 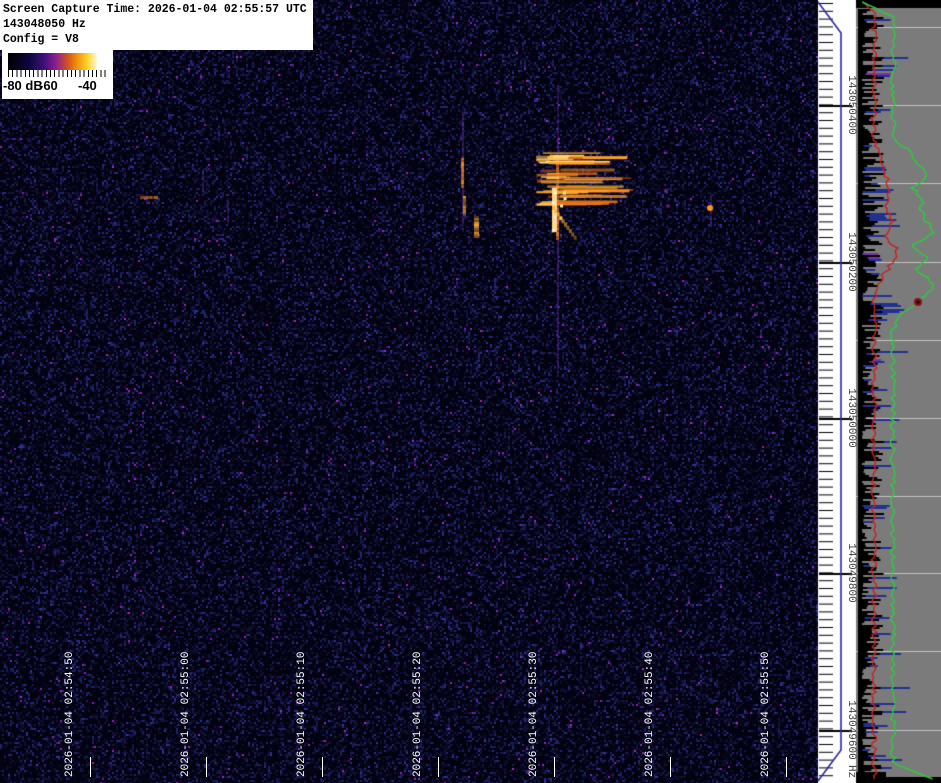 I want to click on freq-unit-label: Hz, so click(x=851, y=772).